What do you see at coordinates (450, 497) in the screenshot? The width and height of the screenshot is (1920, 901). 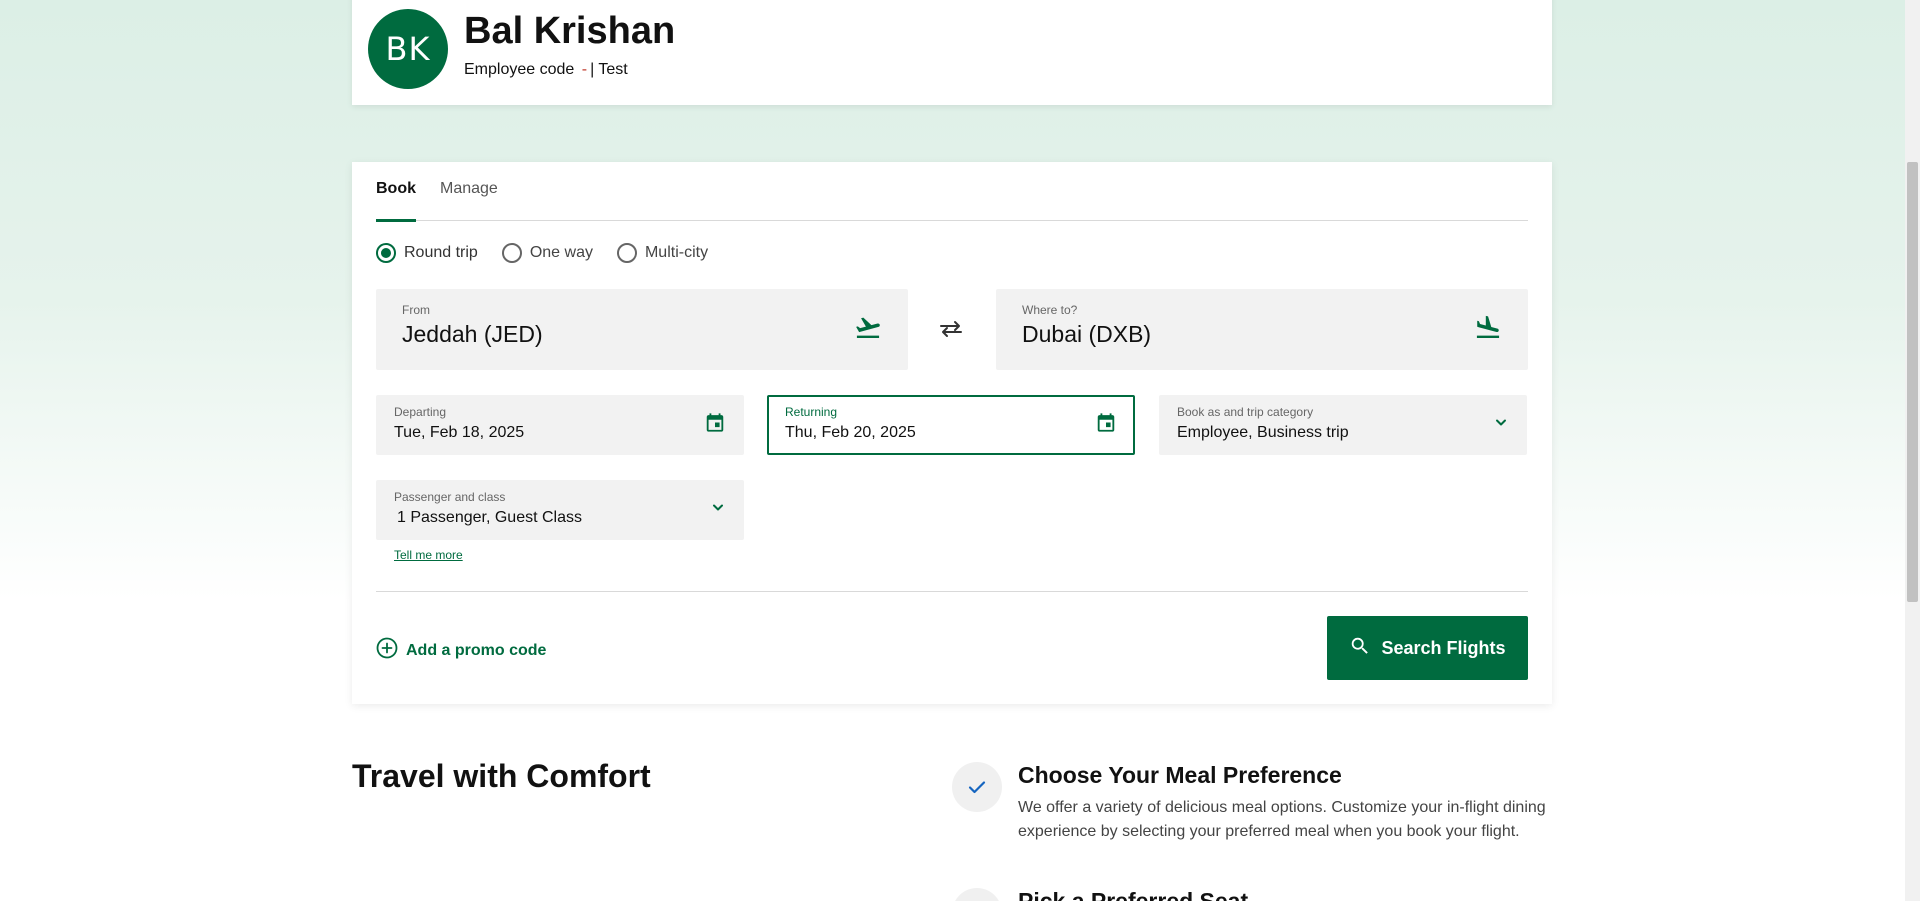 I see `passenger-label: Passenger and class` at bounding box center [450, 497].